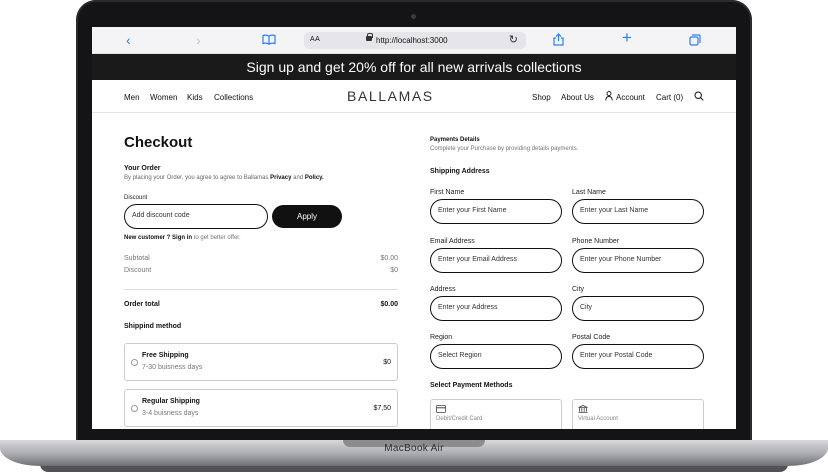 This screenshot has height=475, width=828. I want to click on payment-details-title: Payments Details, so click(455, 140).